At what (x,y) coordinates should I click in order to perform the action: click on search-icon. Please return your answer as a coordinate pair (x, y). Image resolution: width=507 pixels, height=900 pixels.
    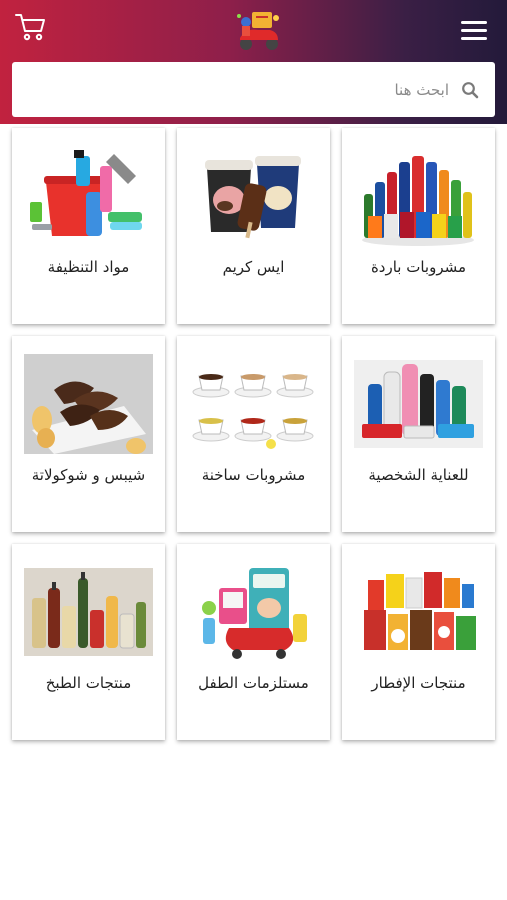
    Looking at the image, I should click on (470, 90).